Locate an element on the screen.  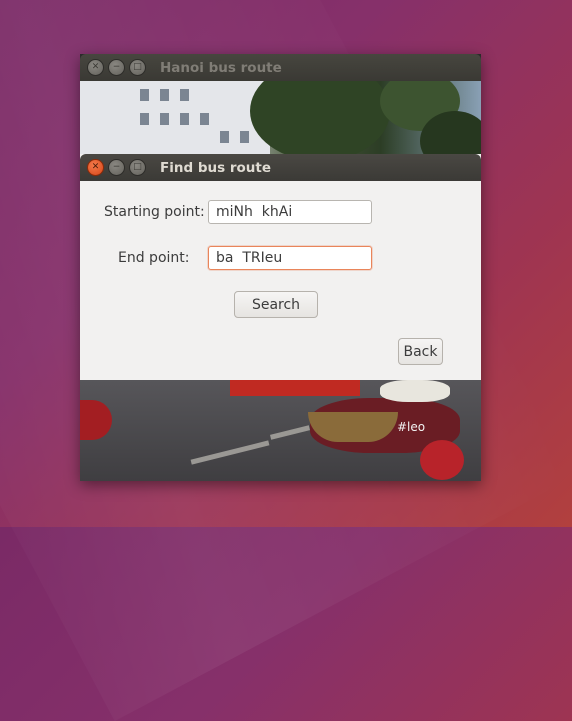
tree-image is located at coordinates (320, 117).